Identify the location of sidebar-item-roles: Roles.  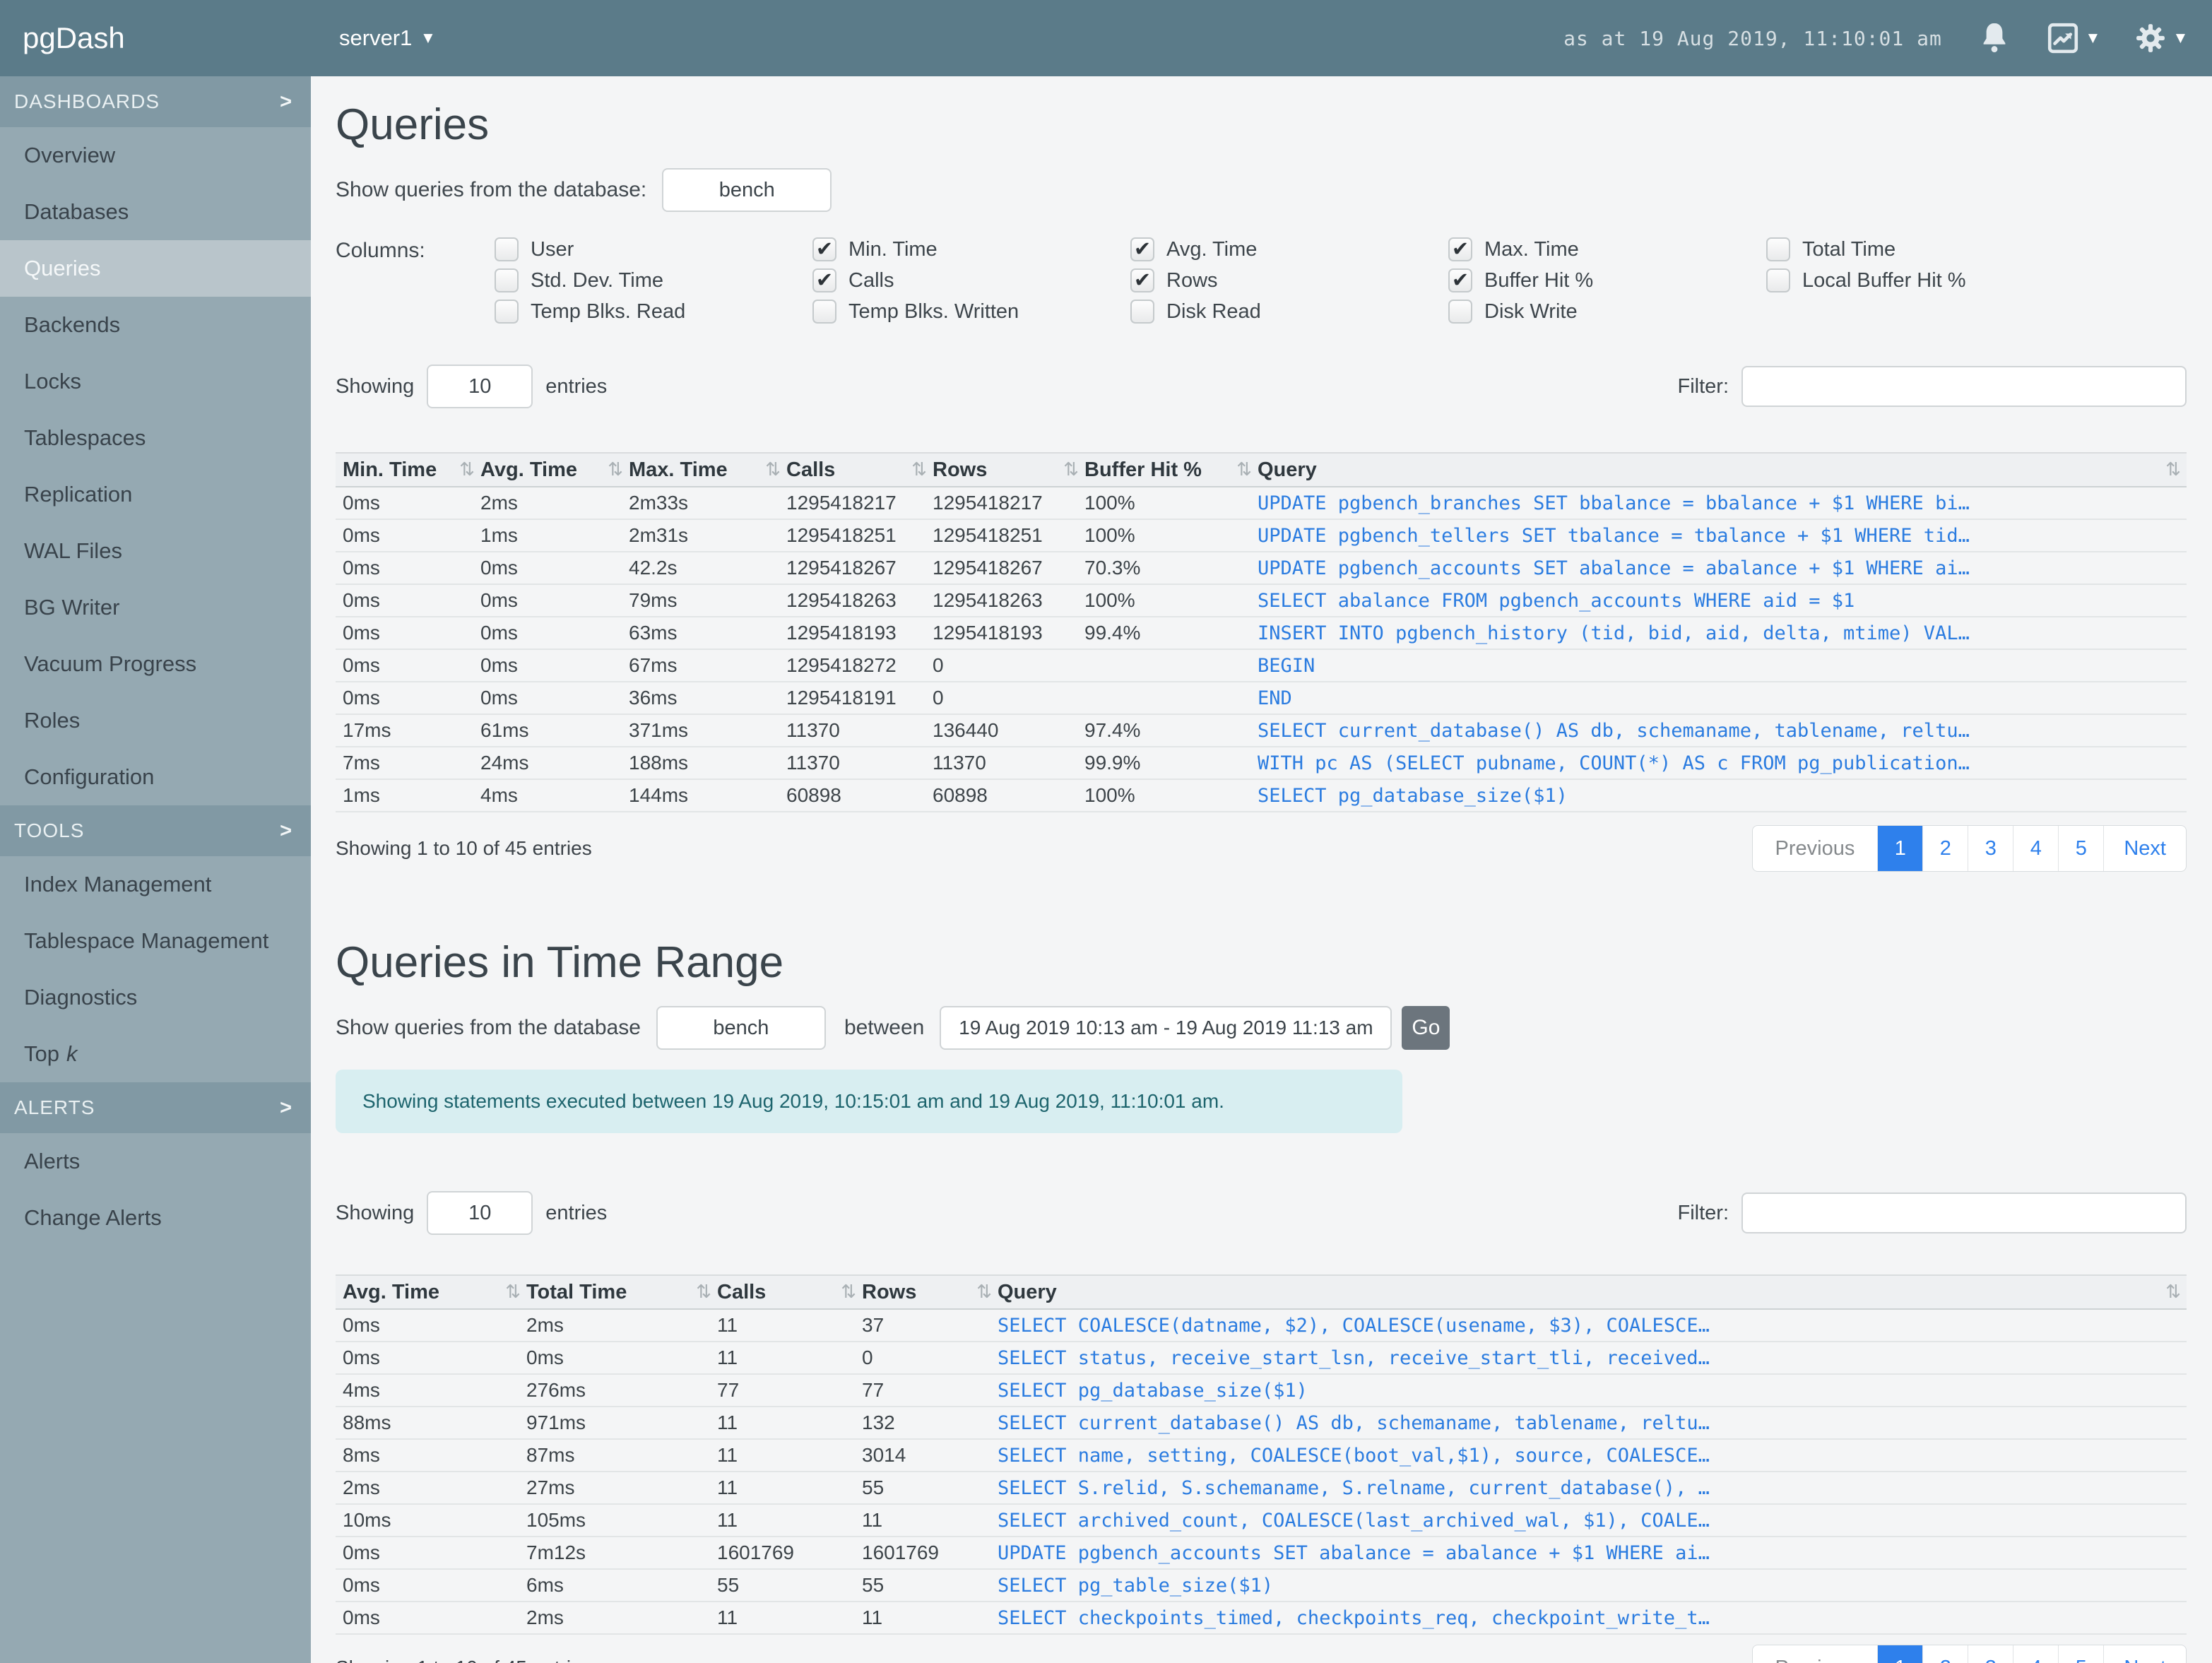
(155, 721).